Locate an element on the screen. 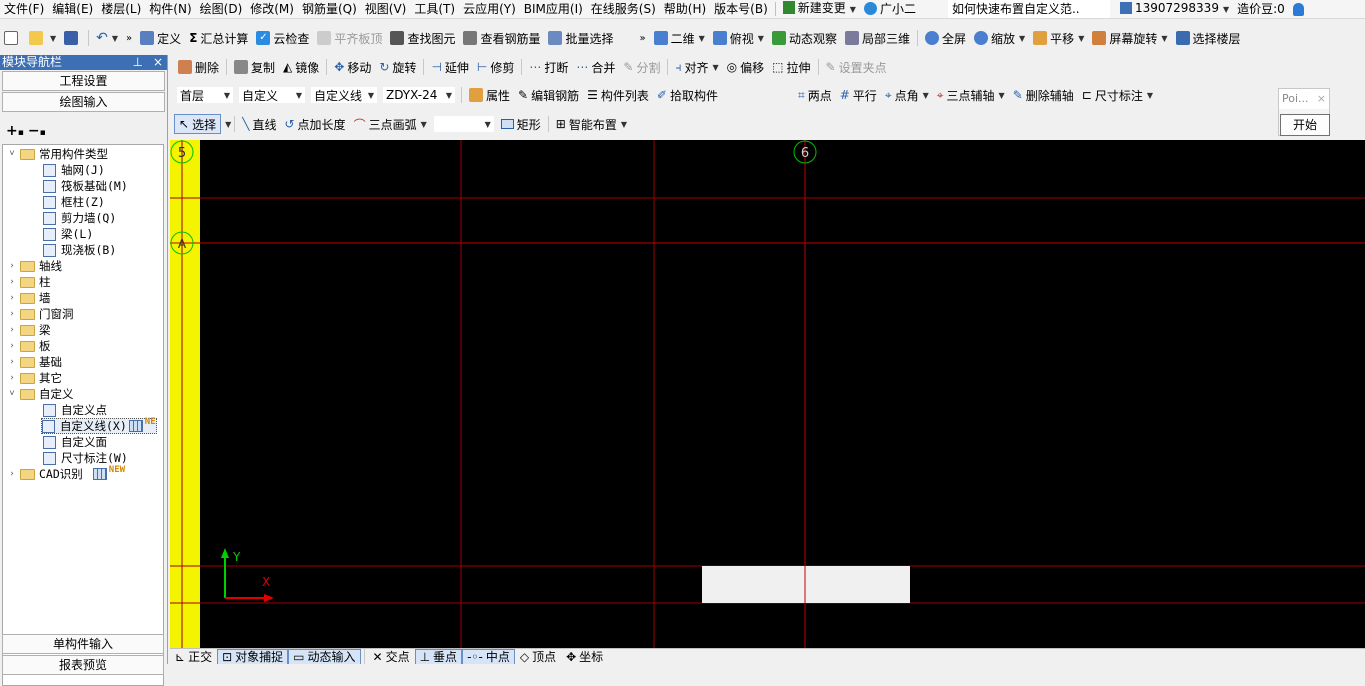  batch-select-button: 批量选择 is located at coordinates (580, 38).